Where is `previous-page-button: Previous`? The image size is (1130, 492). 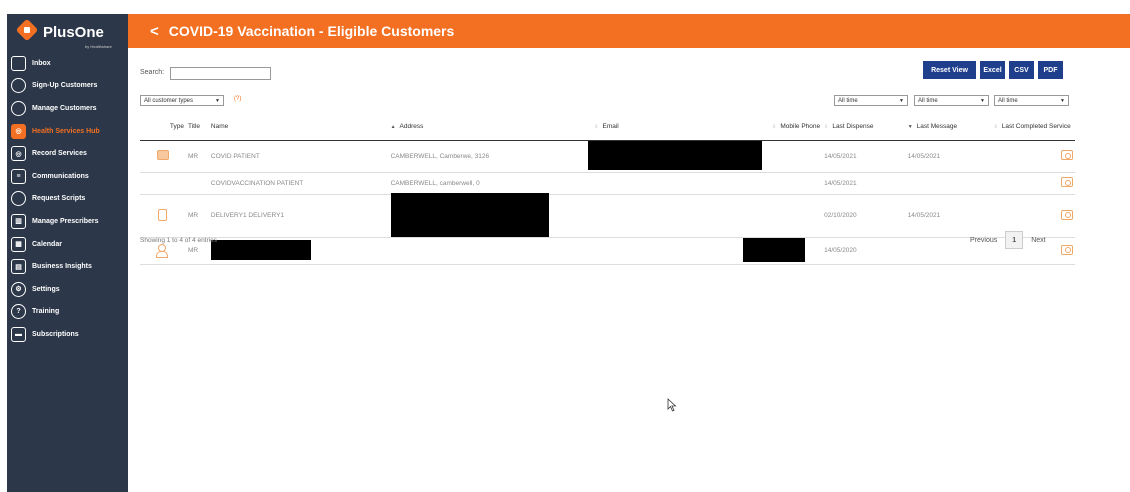 previous-page-button: Previous is located at coordinates (983, 240).